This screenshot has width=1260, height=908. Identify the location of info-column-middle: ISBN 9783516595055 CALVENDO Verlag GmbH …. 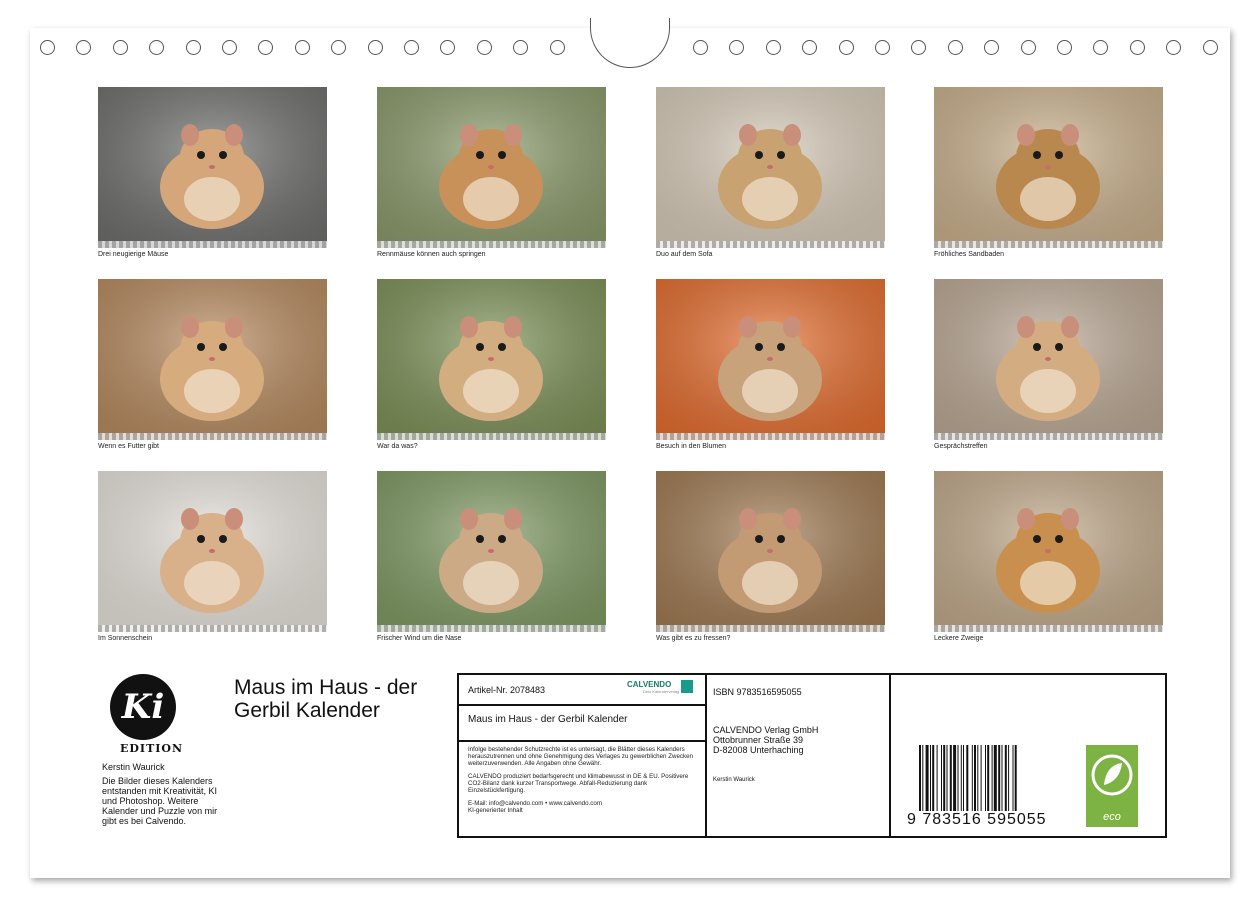
(798, 755).